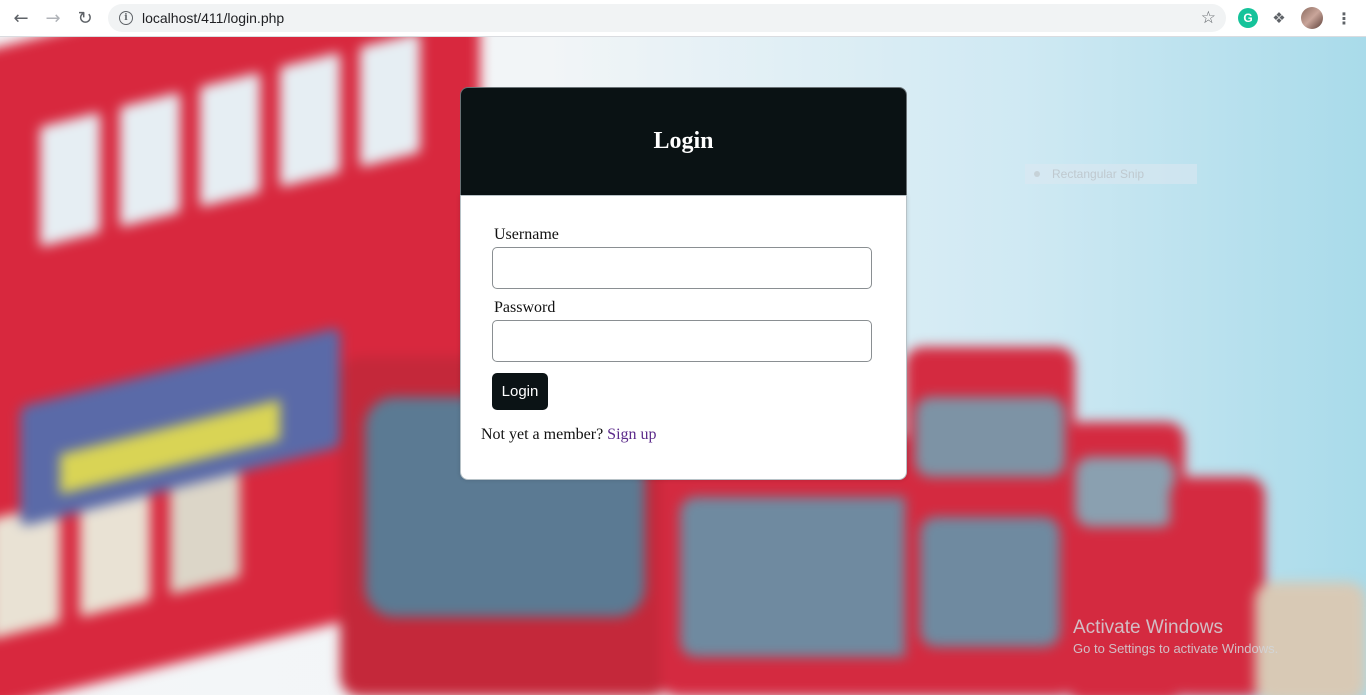 The image size is (1366, 695). I want to click on member-prompt-text: Not yet a member?, so click(542, 434).